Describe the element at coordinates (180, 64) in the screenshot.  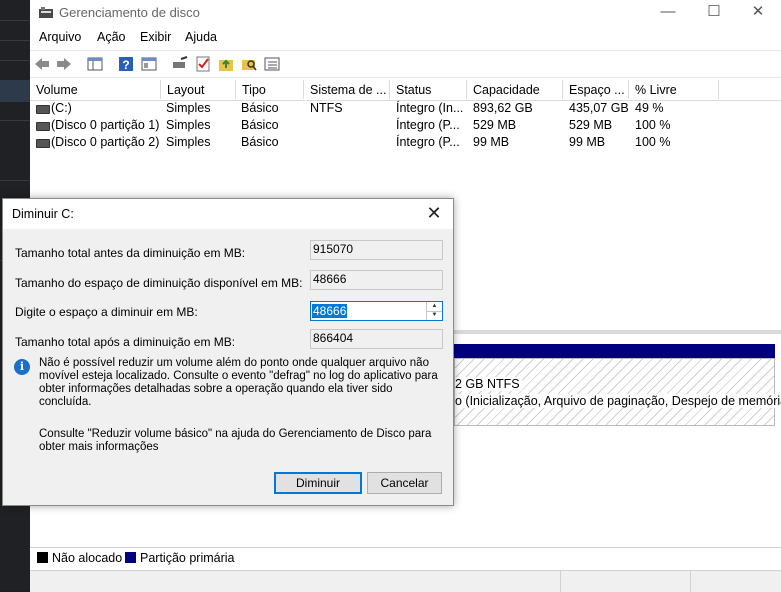
I see `connect-disk-icon` at that location.